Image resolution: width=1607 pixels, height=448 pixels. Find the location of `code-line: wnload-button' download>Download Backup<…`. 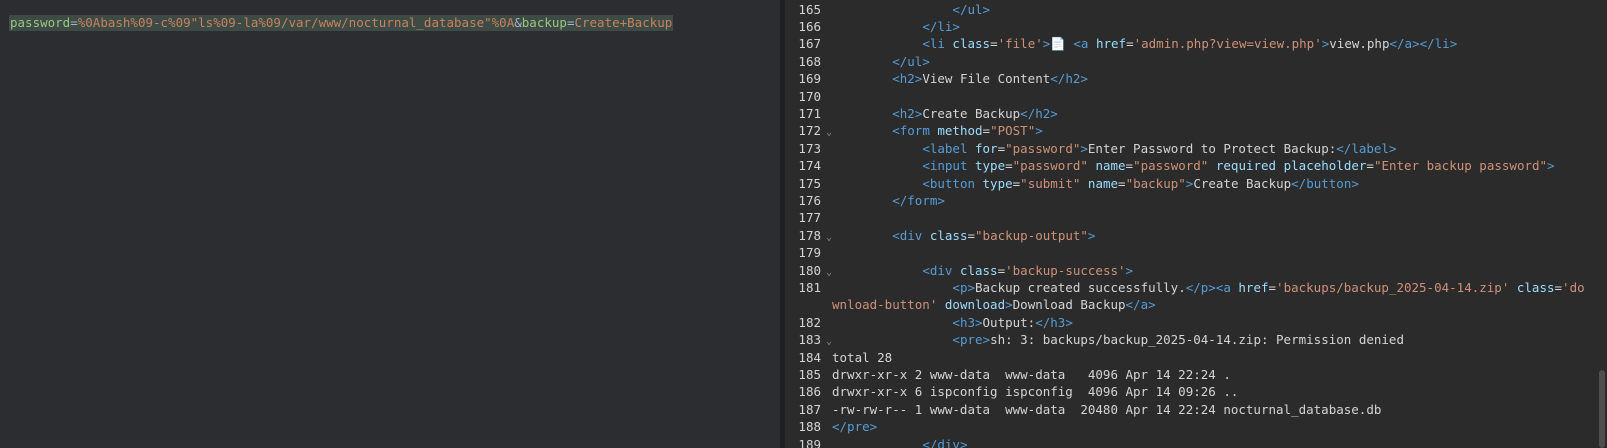

code-line: wnload-button' download>Download Backup<… is located at coordinates (1185, 304).